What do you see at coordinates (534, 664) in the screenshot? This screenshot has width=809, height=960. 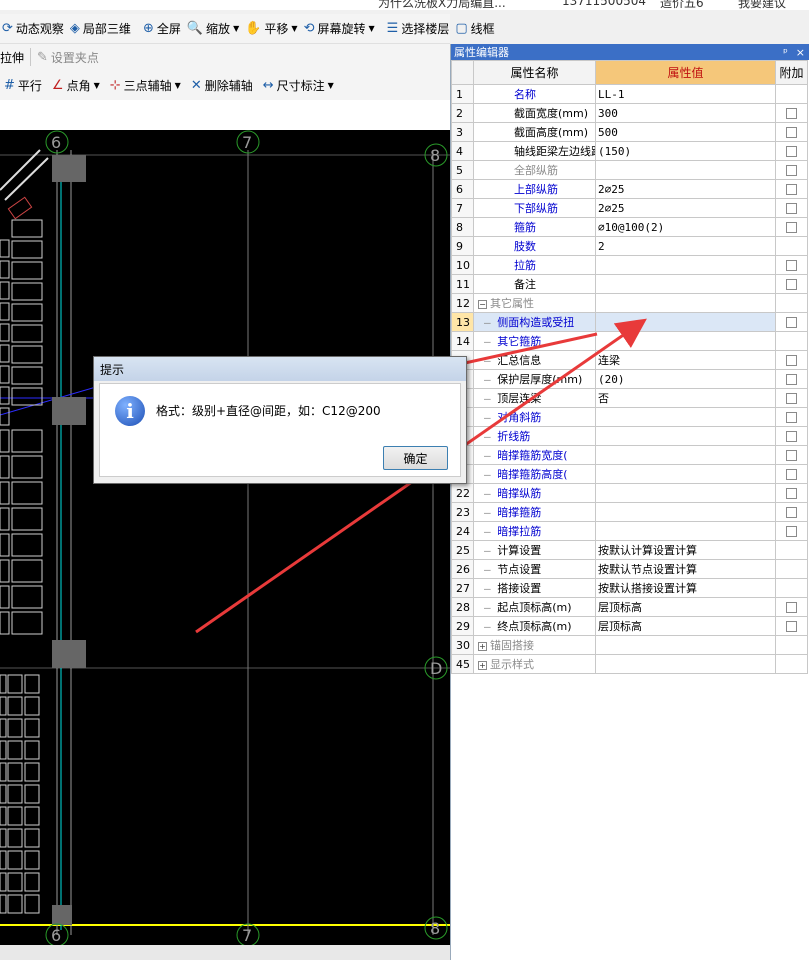 I see `property-name-cell: + 显示样式` at bounding box center [534, 664].